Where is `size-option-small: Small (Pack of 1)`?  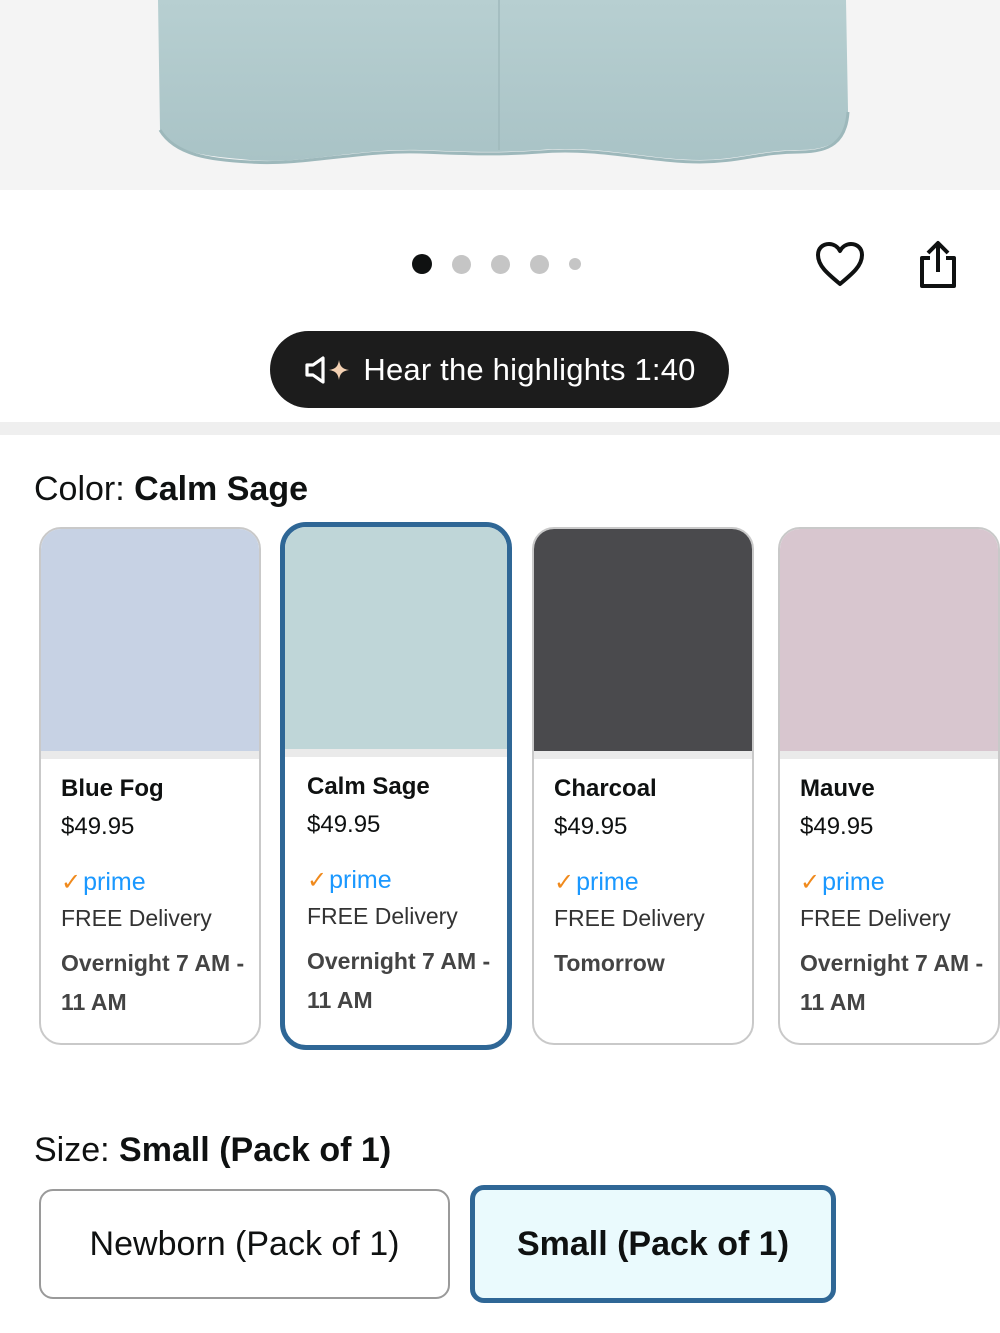
size-option-small: Small (Pack of 1) is located at coordinates (653, 1244).